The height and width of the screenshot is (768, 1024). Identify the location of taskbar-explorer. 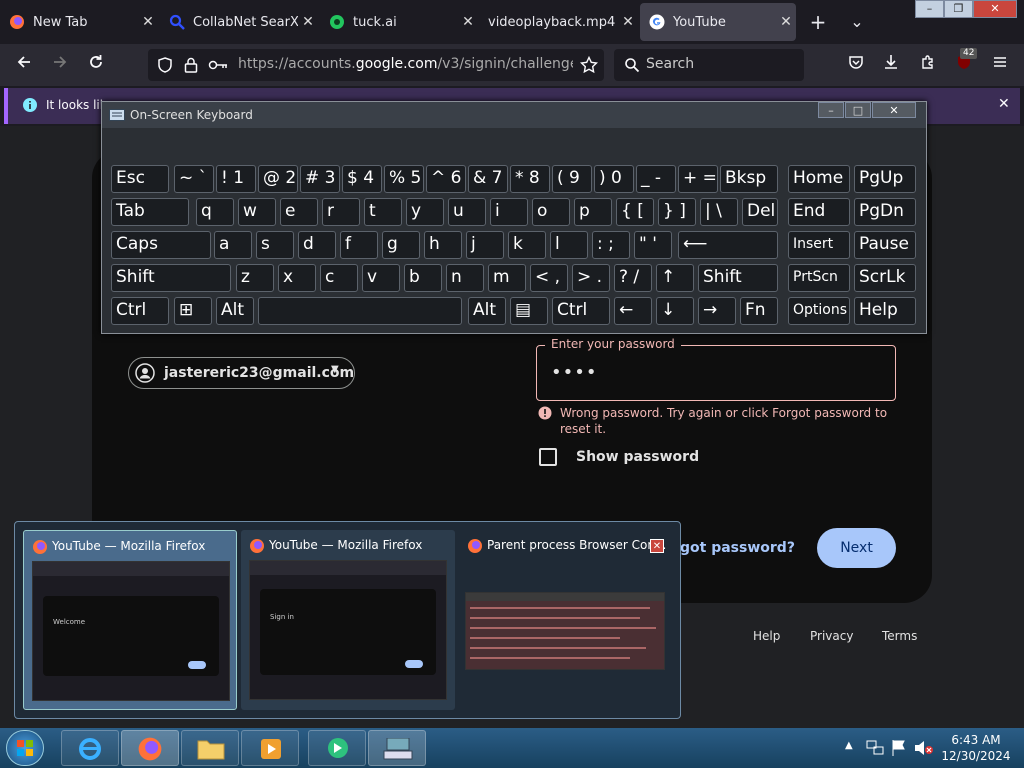
(210, 748).